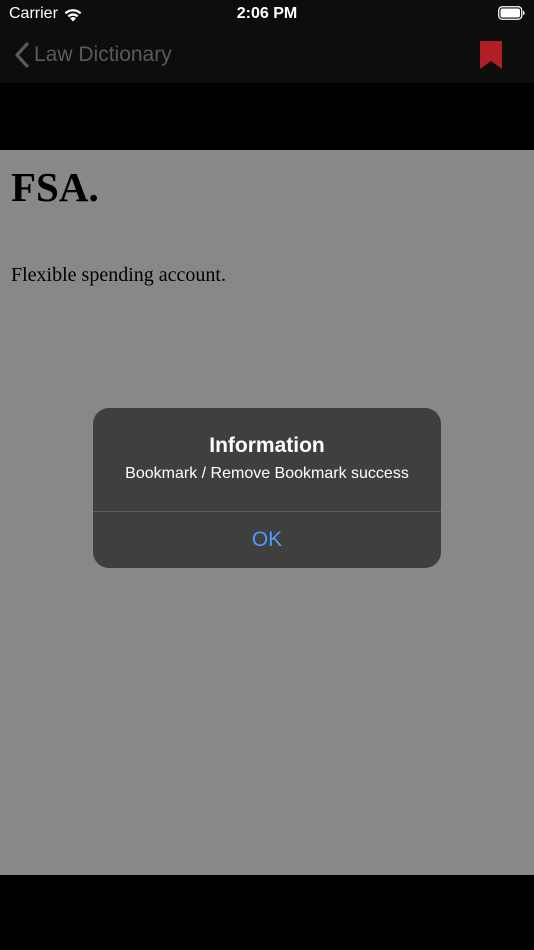  What do you see at coordinates (103, 54) in the screenshot?
I see `back-button-label: Law Dictionary` at bounding box center [103, 54].